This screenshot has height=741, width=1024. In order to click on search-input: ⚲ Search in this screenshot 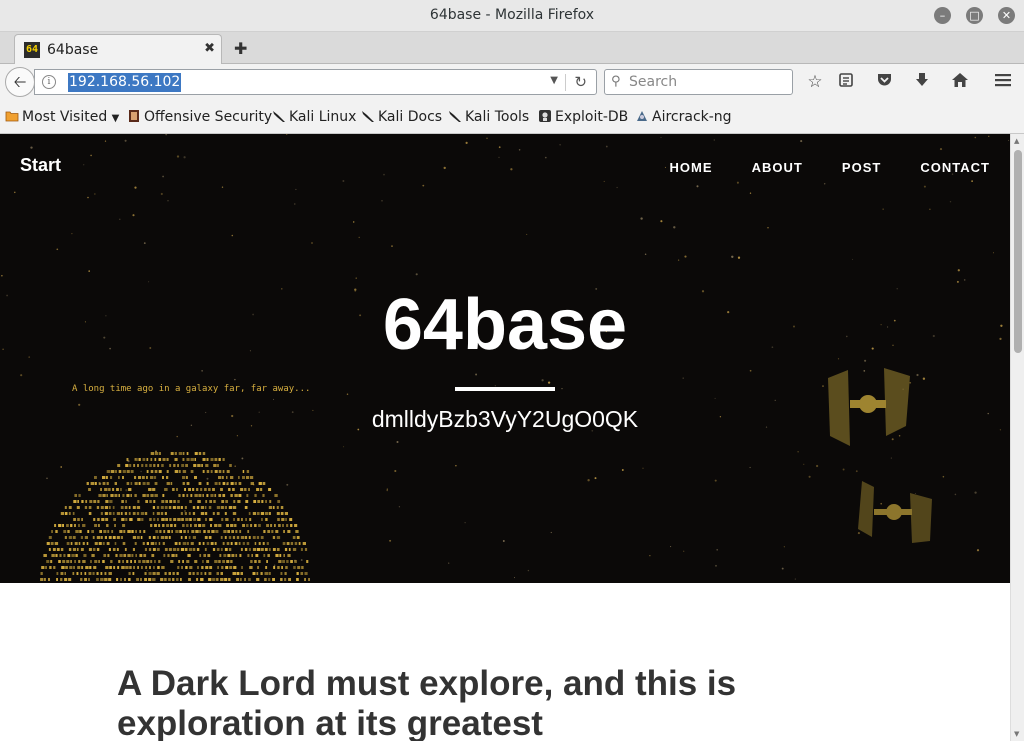, I will do `click(698, 82)`.